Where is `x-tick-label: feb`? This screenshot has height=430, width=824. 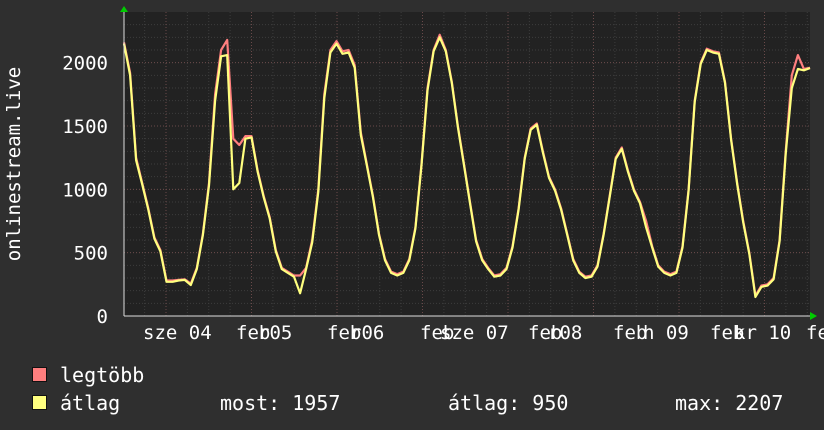 x-tick-label: feb is located at coordinates (815, 333).